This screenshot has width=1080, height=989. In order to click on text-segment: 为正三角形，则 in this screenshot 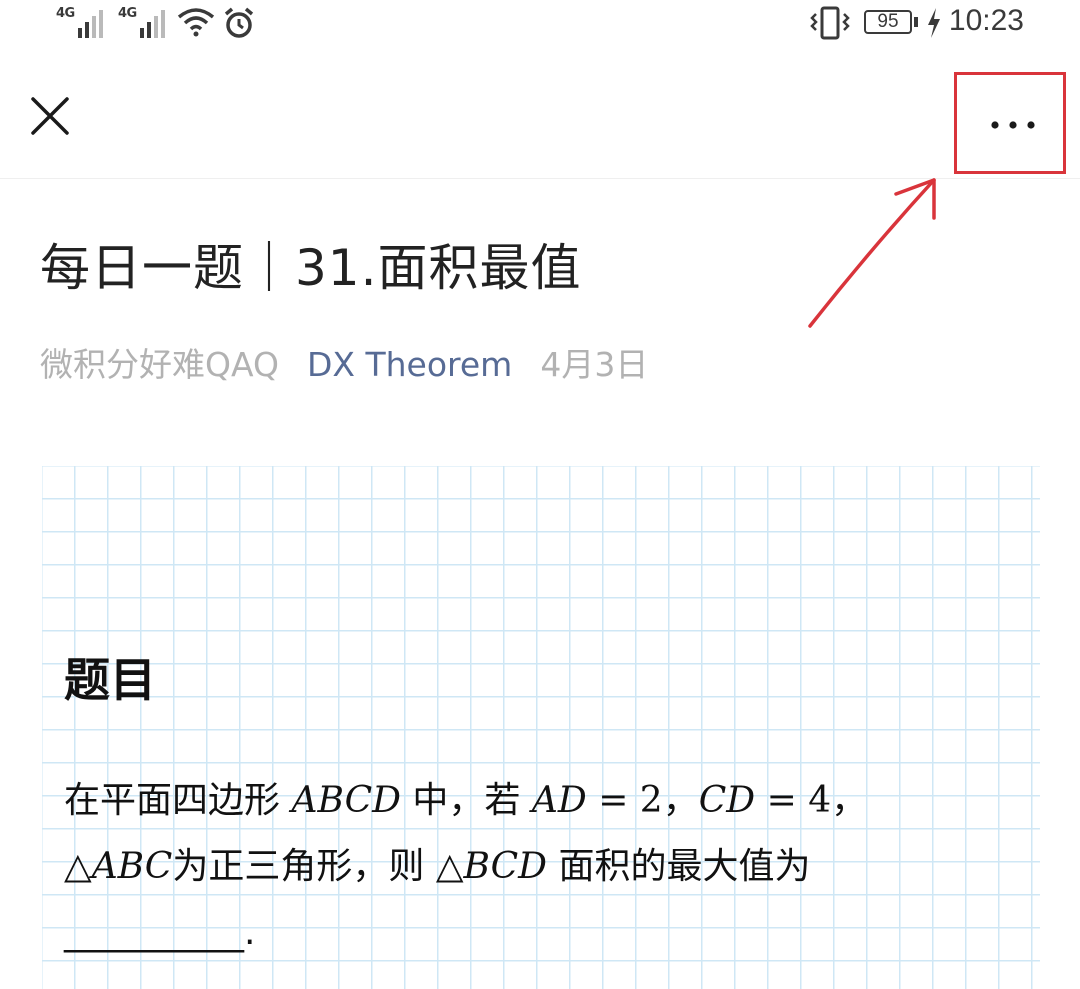, I will do `click(304, 866)`.